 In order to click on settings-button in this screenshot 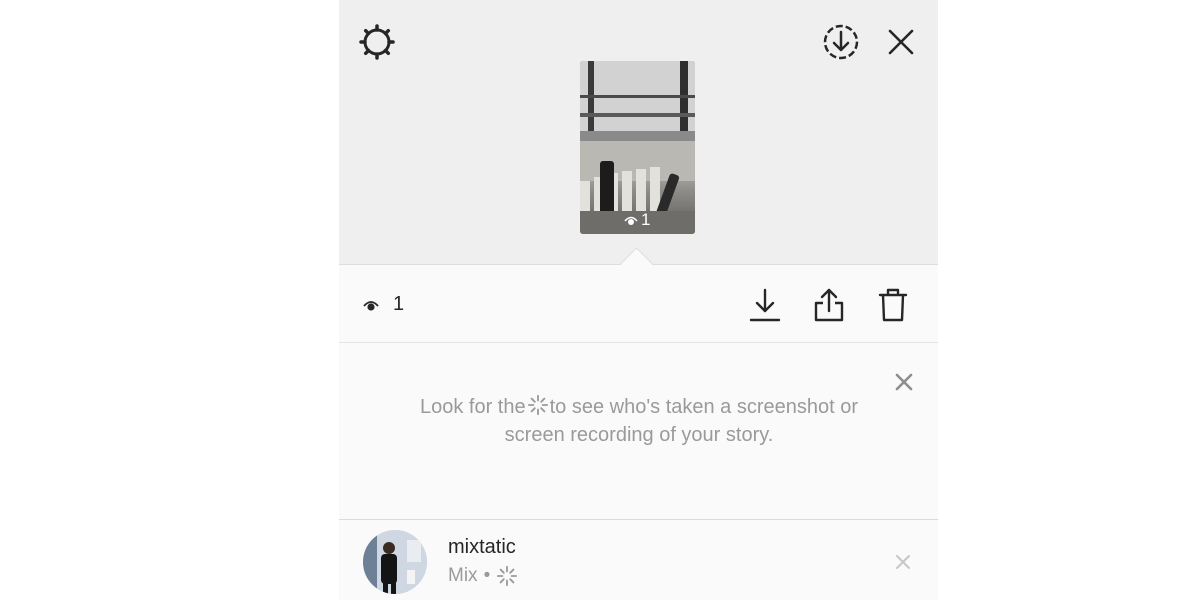, I will do `click(377, 42)`.